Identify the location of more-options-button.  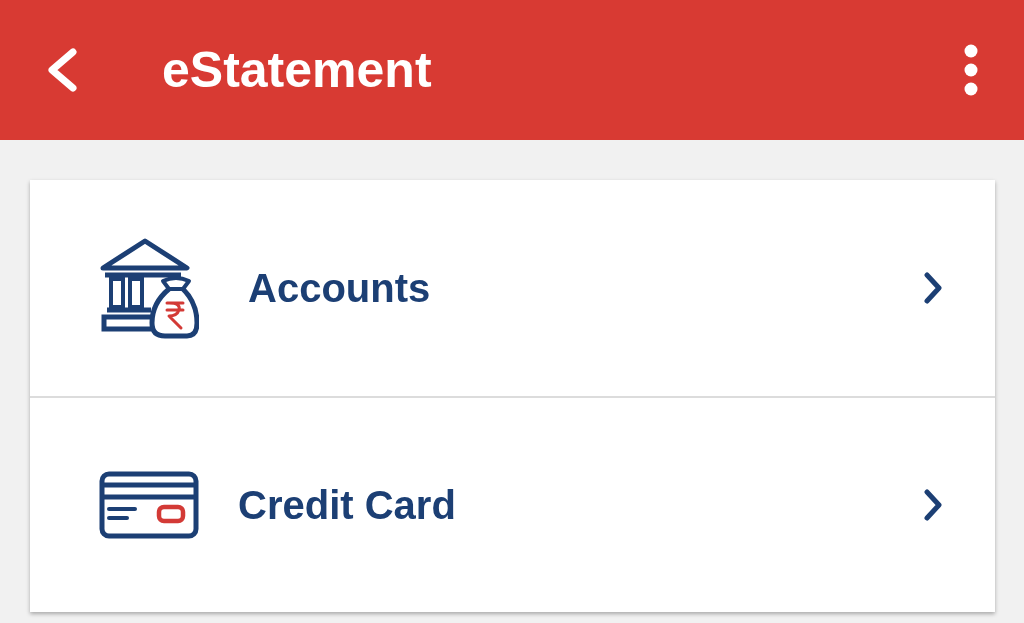
(971, 70).